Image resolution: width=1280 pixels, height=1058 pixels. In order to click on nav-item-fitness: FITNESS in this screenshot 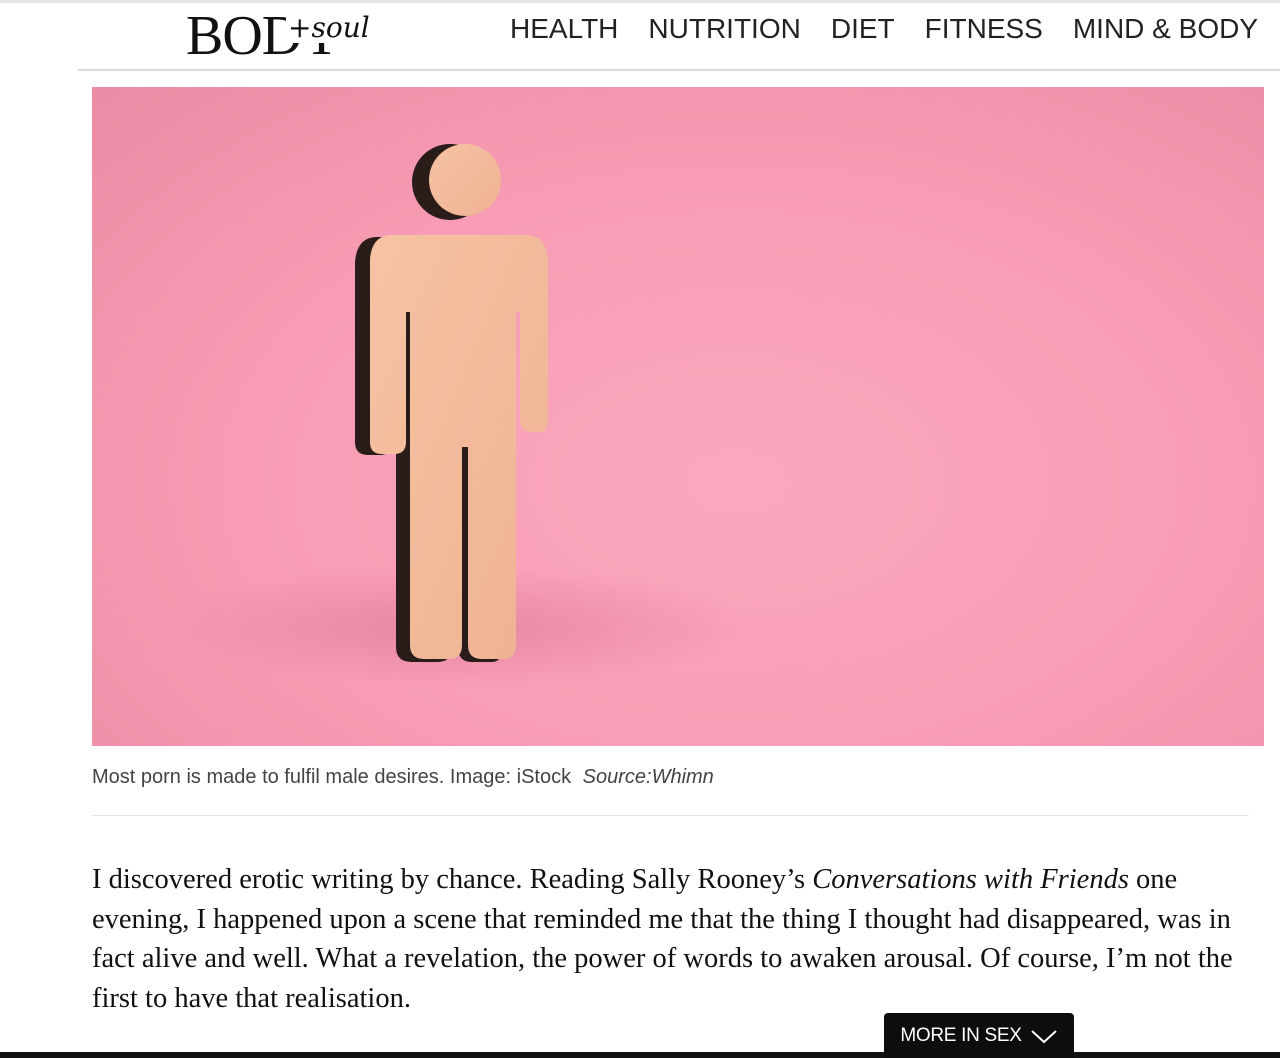, I will do `click(984, 29)`.